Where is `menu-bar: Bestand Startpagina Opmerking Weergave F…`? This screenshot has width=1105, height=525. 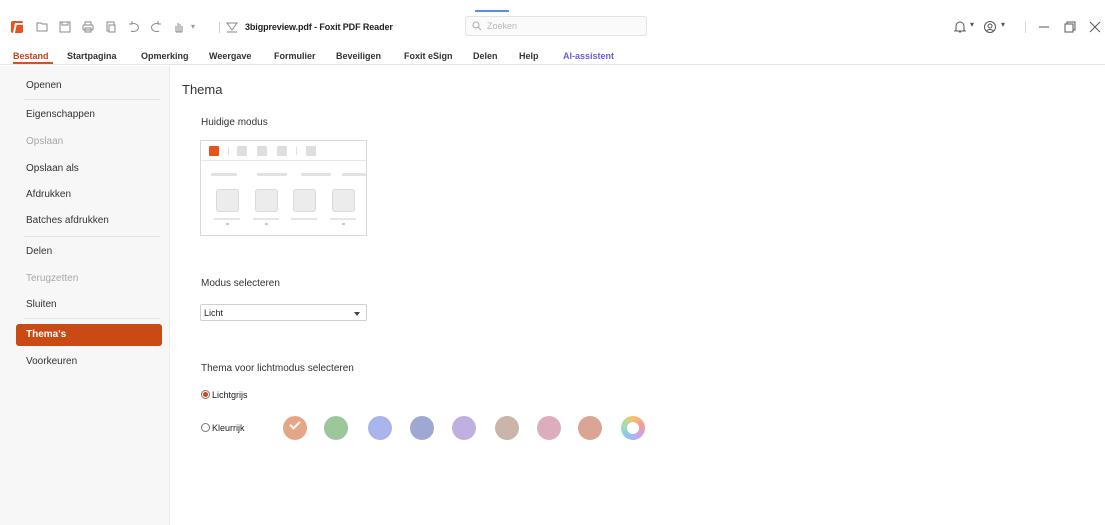 menu-bar: Bestand Startpagina Opmerking Weergave F… is located at coordinates (552, 56).